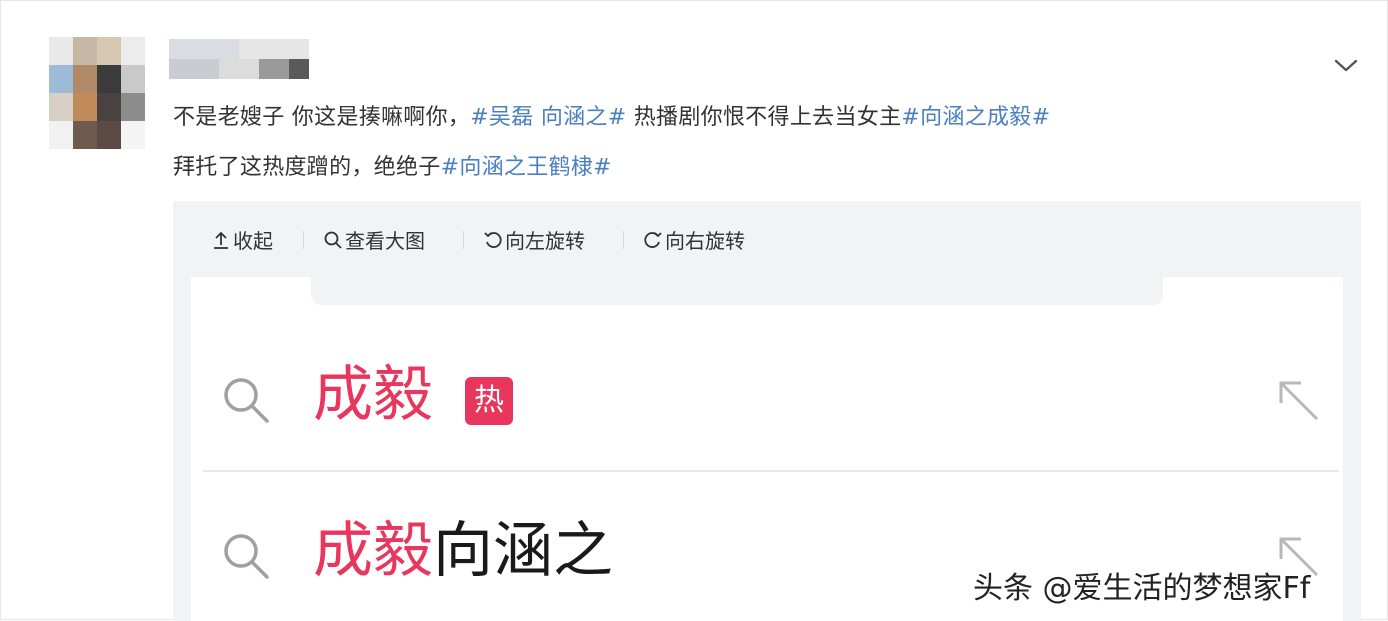 The height and width of the screenshot is (621, 1388). I want to click on hashtag-link: #向涵之王鹤棣#, so click(526, 167).